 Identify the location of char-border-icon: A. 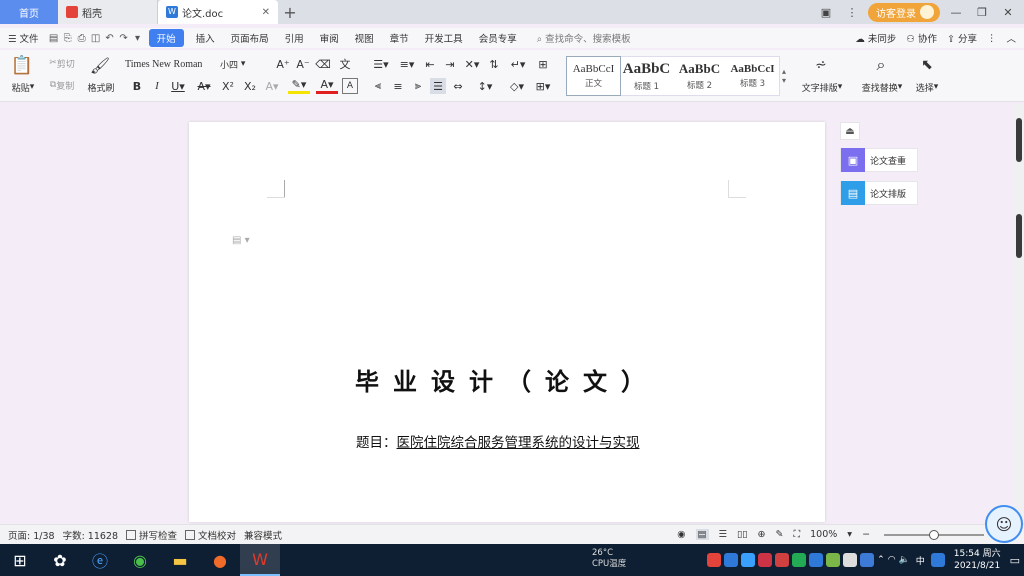
(350, 86).